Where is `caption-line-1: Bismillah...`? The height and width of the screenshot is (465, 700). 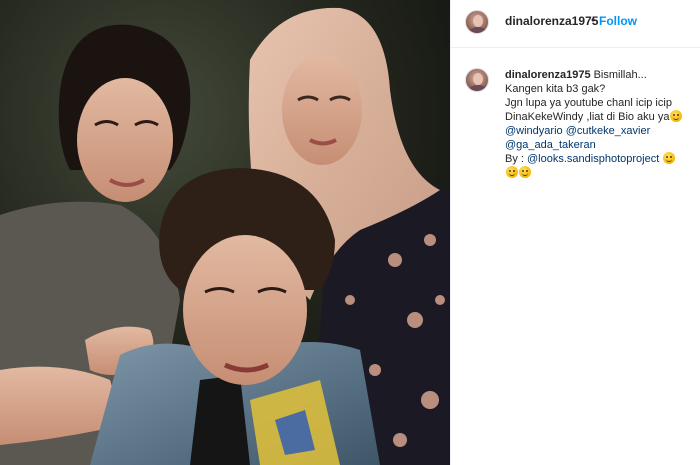
caption-line-1: Bismillah... is located at coordinates (620, 75).